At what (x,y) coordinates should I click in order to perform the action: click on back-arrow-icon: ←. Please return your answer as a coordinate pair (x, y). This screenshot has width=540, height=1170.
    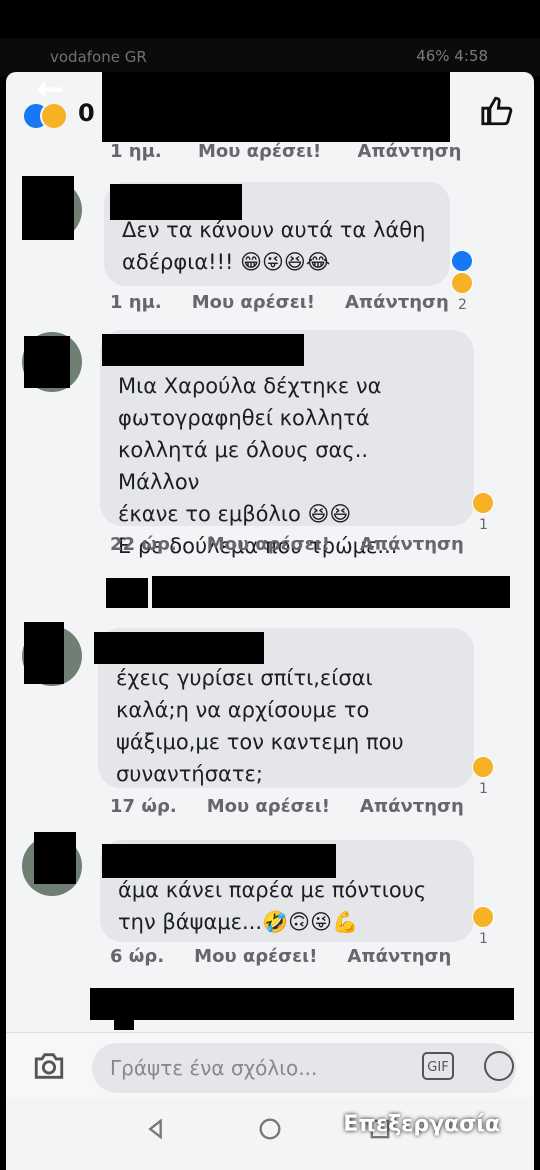
    Looking at the image, I should click on (50, 89).